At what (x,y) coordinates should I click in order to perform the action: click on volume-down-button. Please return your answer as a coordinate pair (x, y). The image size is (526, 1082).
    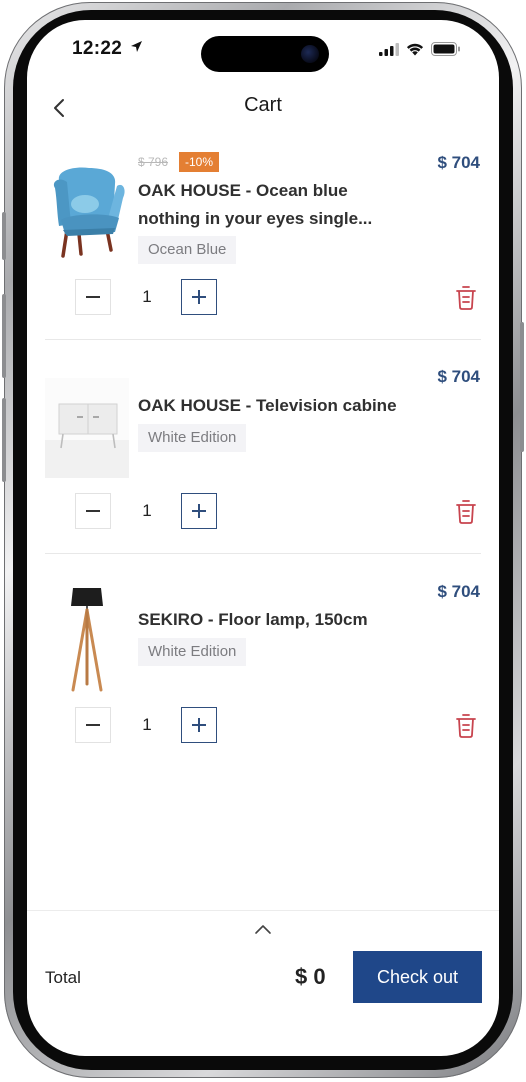
    Looking at the image, I should click on (4, 440).